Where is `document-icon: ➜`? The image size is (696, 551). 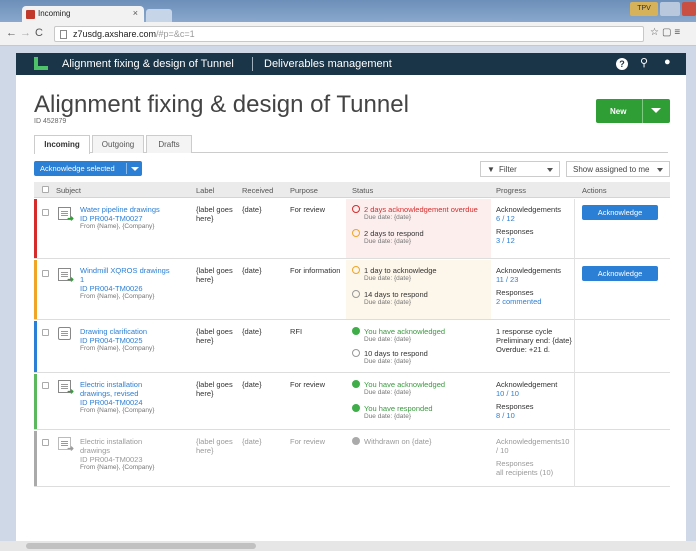 document-icon: ➜ is located at coordinates (66, 276).